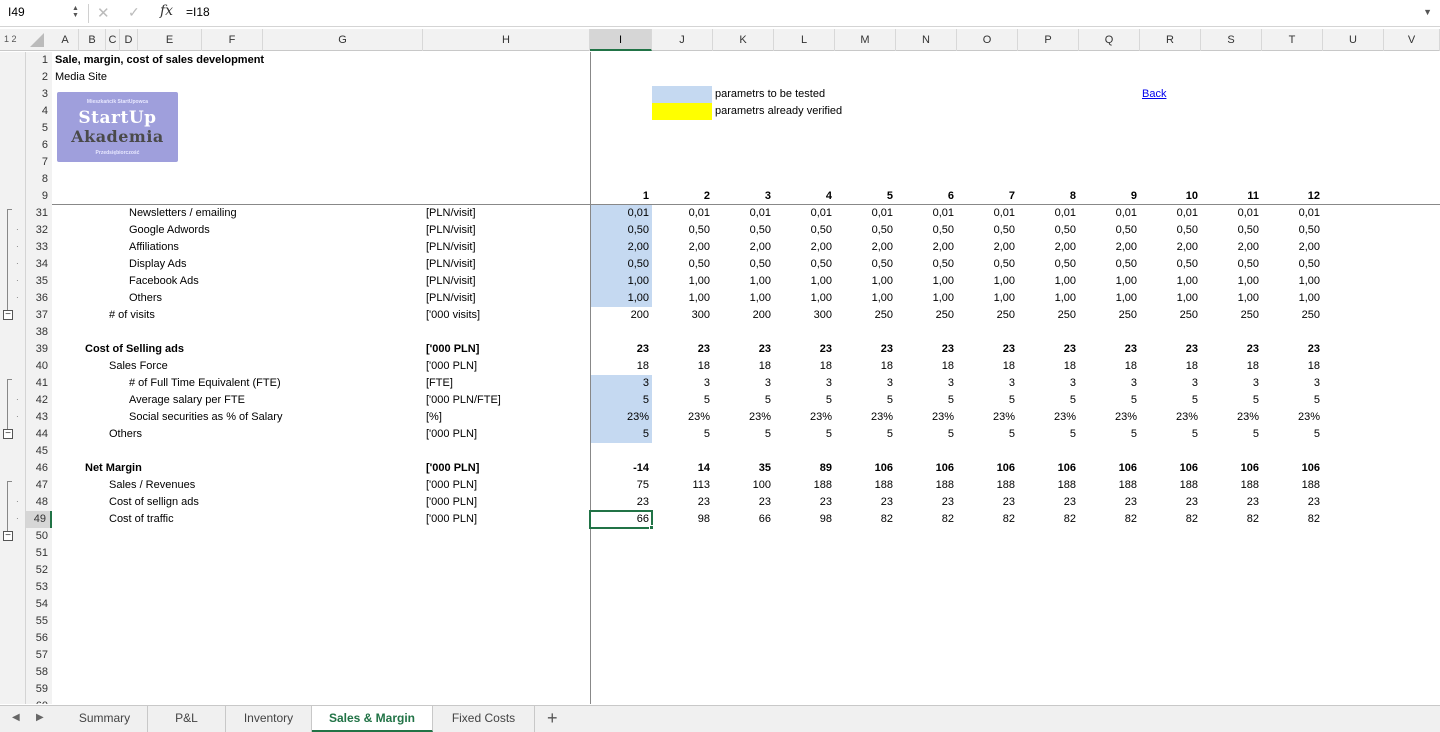 The image size is (1440, 732). What do you see at coordinates (113, 468) in the screenshot?
I see `row-label: Net Margin` at bounding box center [113, 468].